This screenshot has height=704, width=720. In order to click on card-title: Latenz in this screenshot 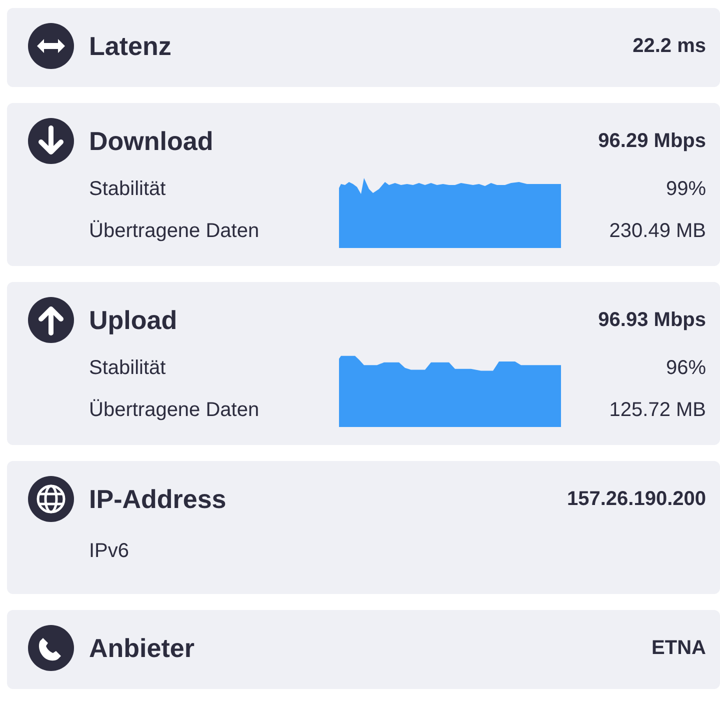, I will do `click(130, 46)`.